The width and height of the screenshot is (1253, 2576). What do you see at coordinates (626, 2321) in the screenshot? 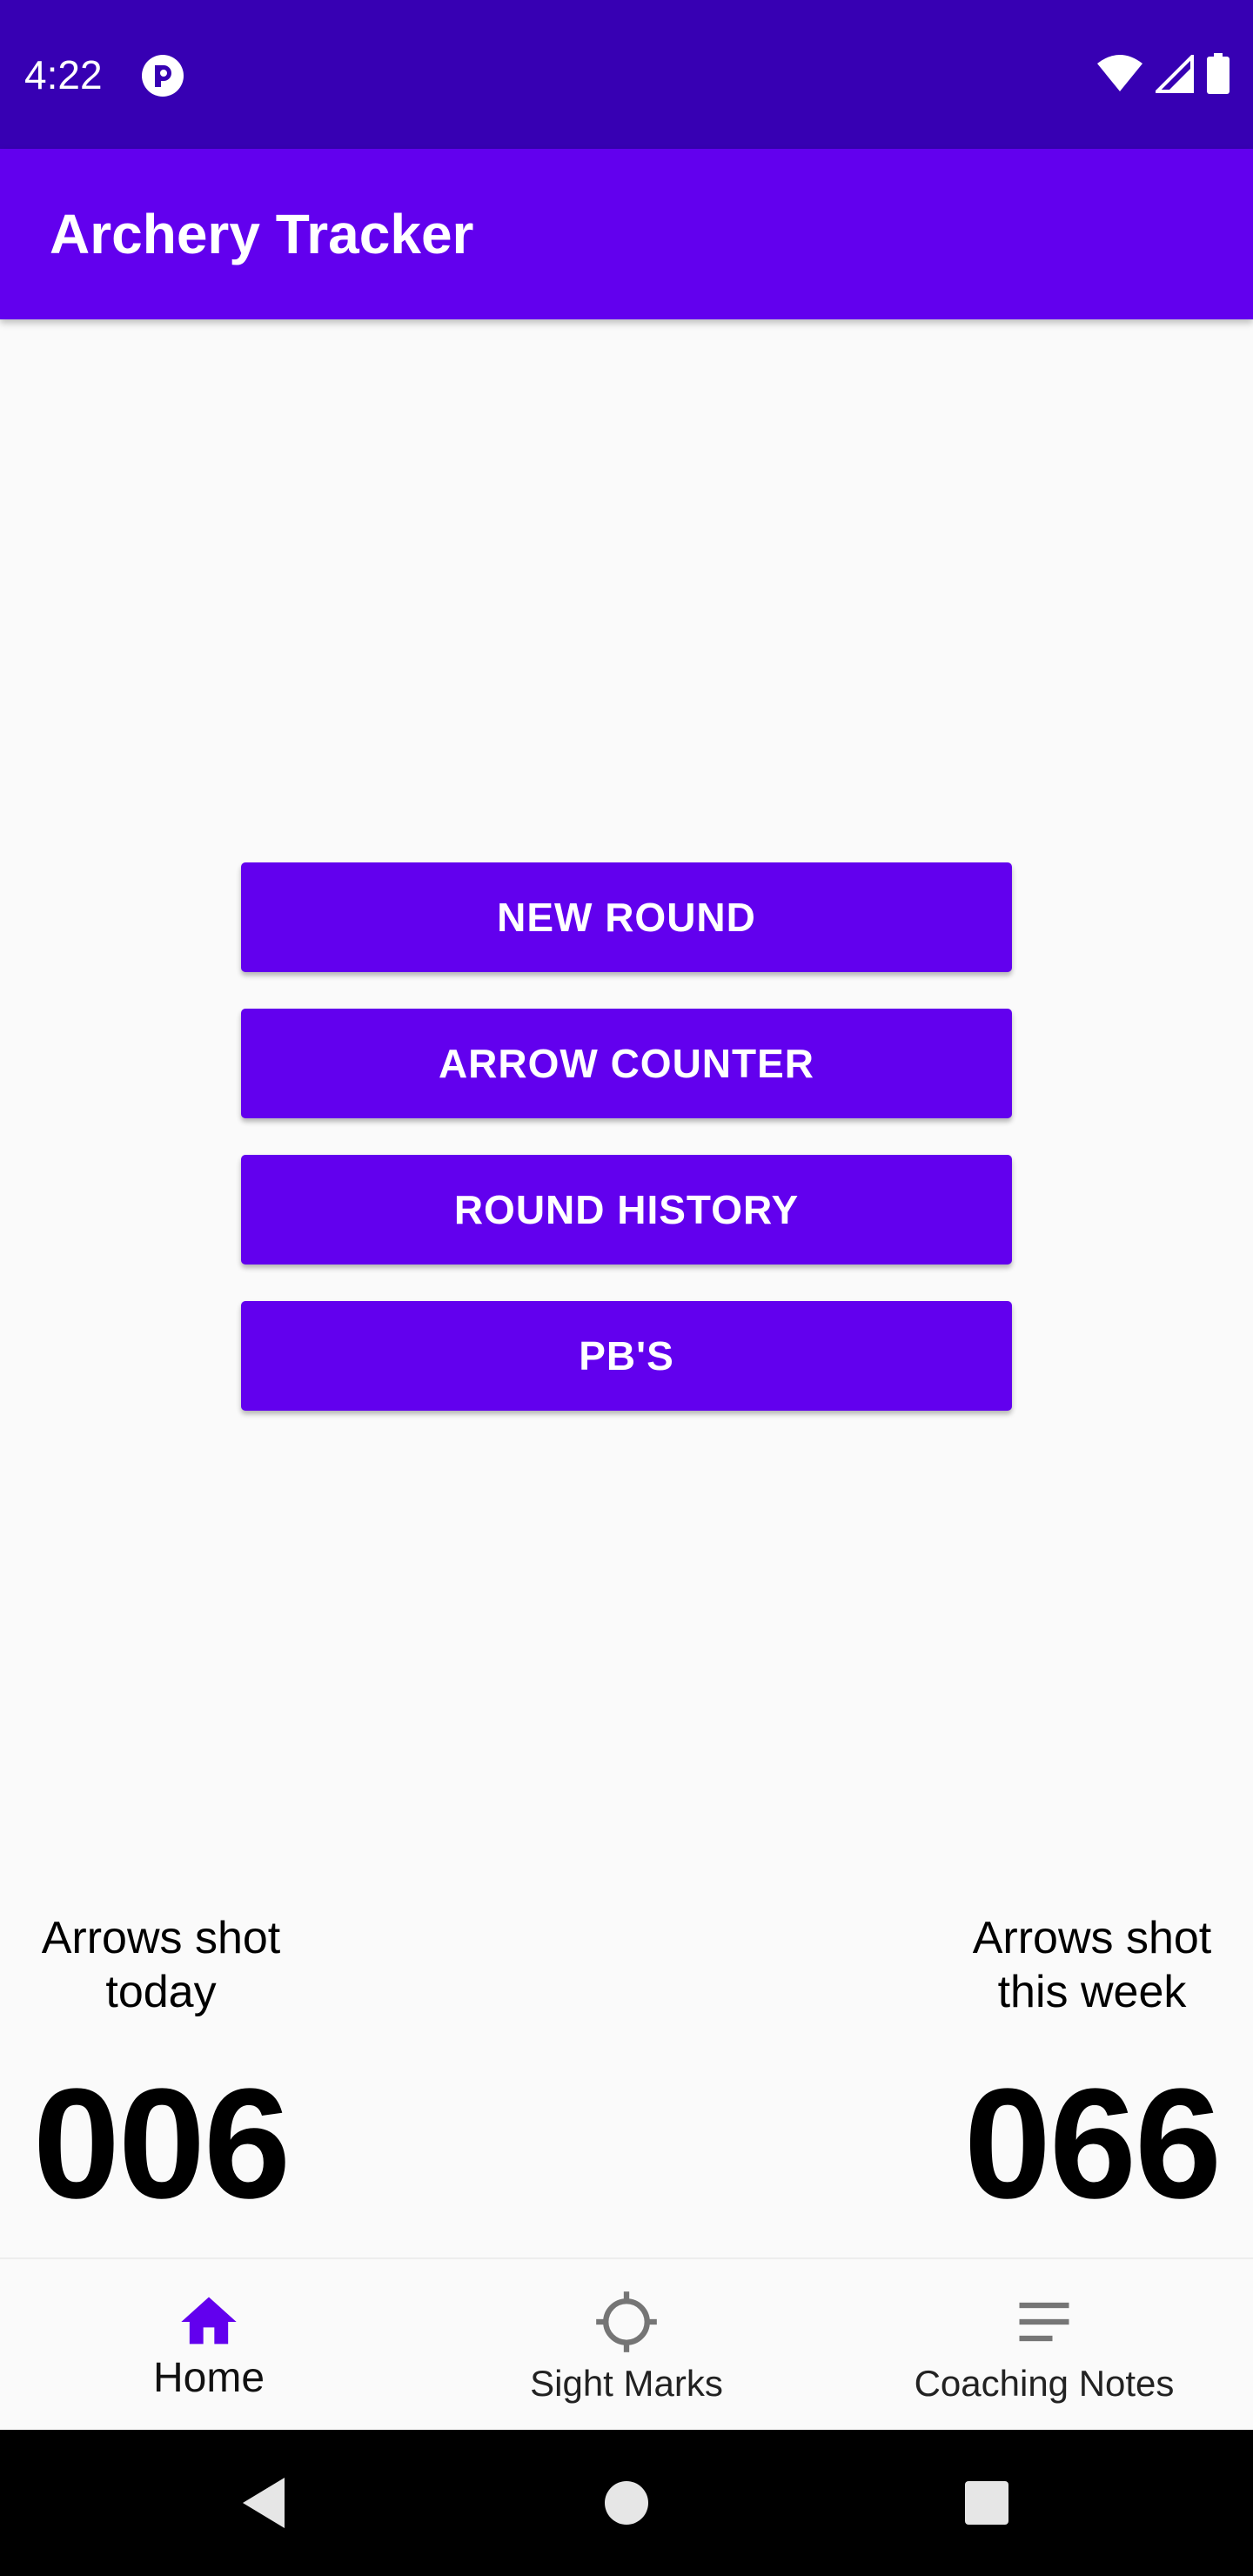
I see `crosshair-icon` at bounding box center [626, 2321].